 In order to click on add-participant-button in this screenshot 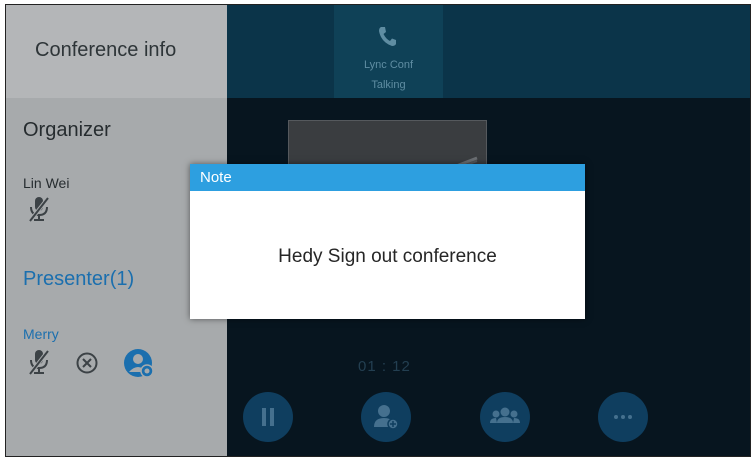, I will do `click(386, 417)`.